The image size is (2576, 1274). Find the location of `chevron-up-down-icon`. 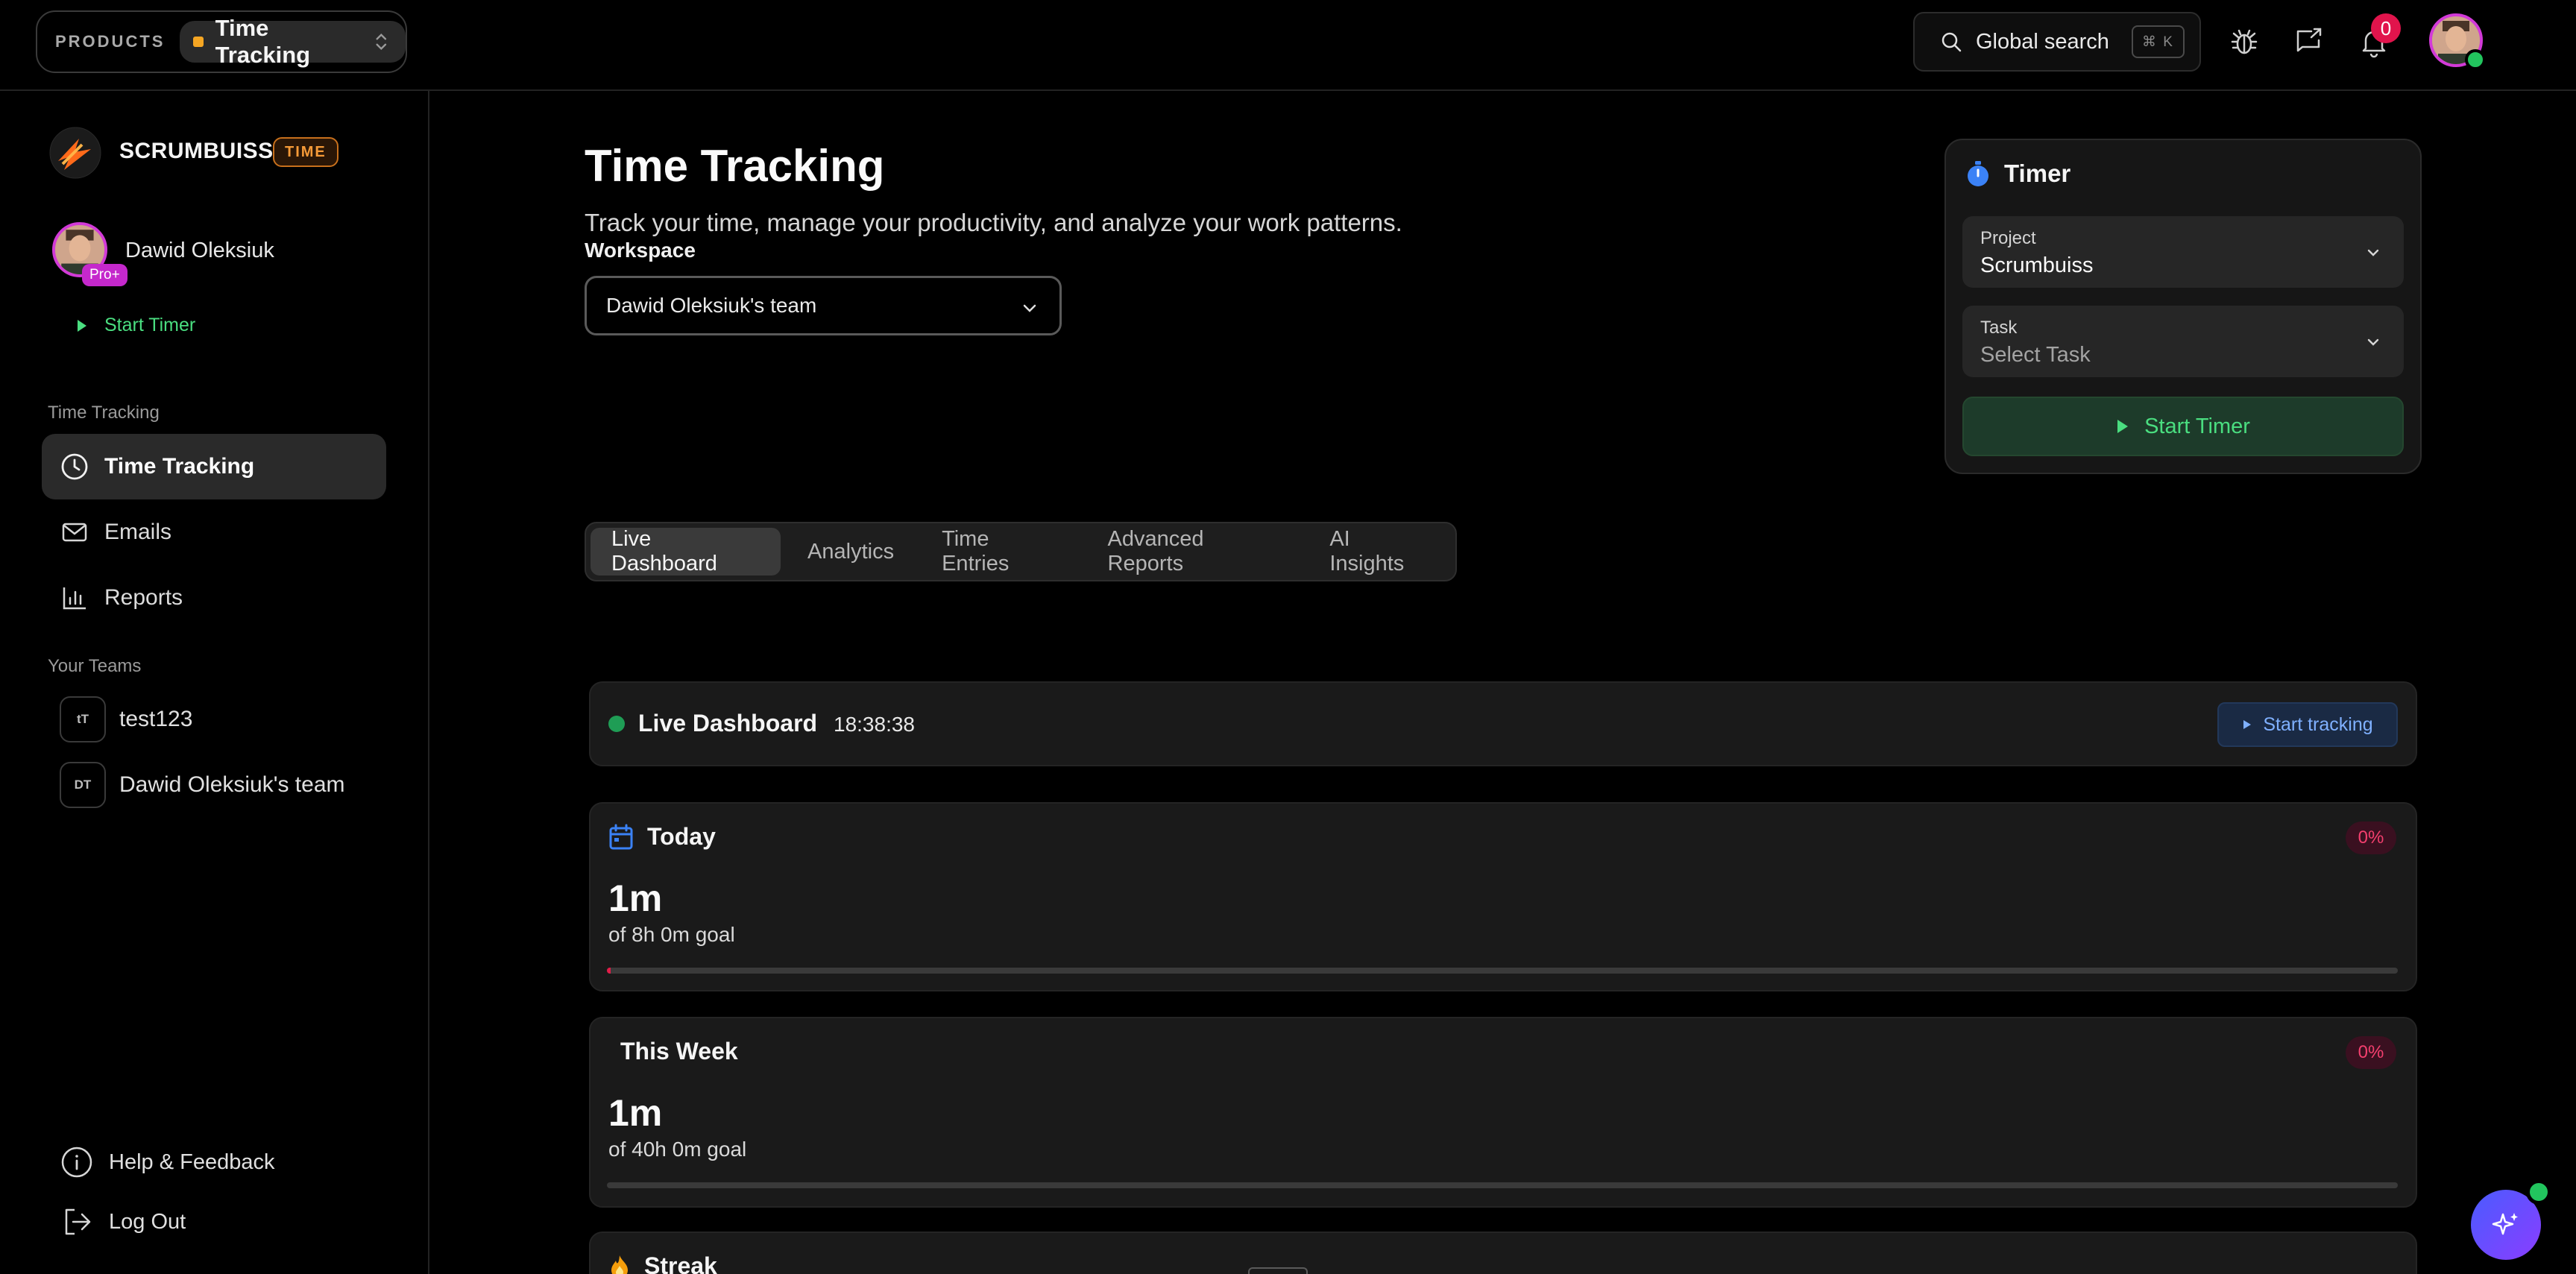

chevron-up-down-icon is located at coordinates (381, 42).